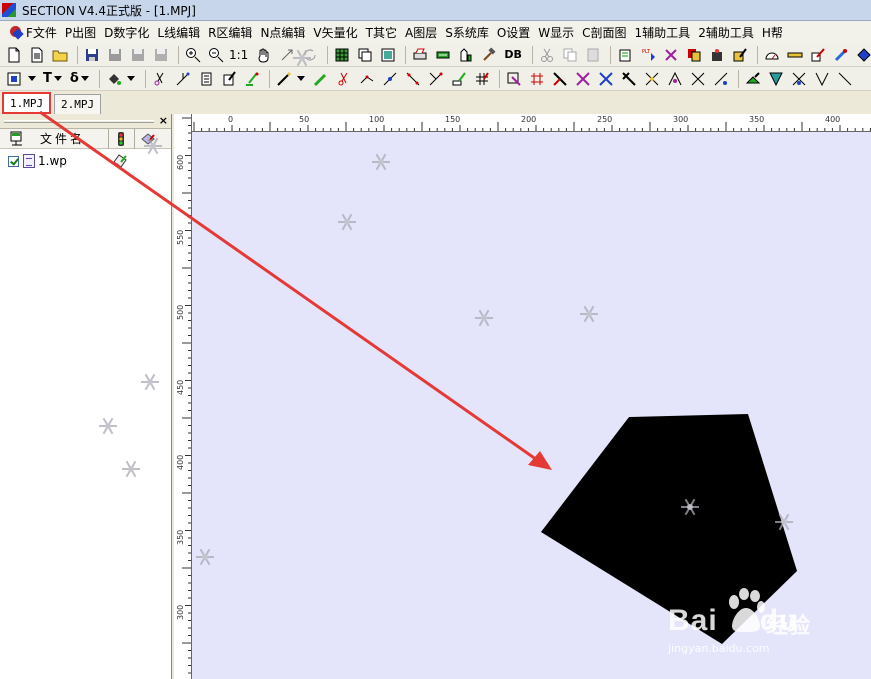 Image resolution: width=871 pixels, height=679 pixels. I want to click on copy-layer-icon, so click(694, 55).